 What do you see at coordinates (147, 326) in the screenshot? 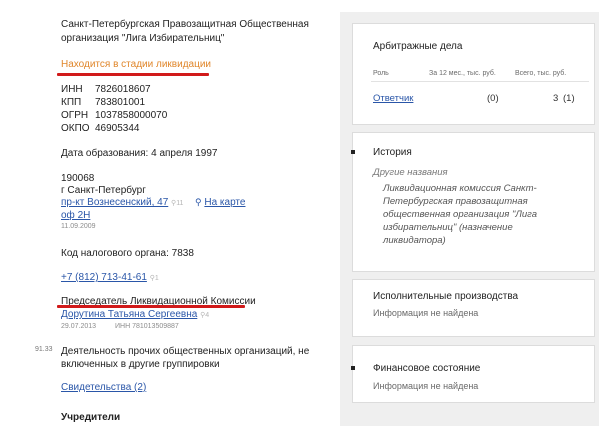
I see `head-inn: ИНН 781013509887` at bounding box center [147, 326].